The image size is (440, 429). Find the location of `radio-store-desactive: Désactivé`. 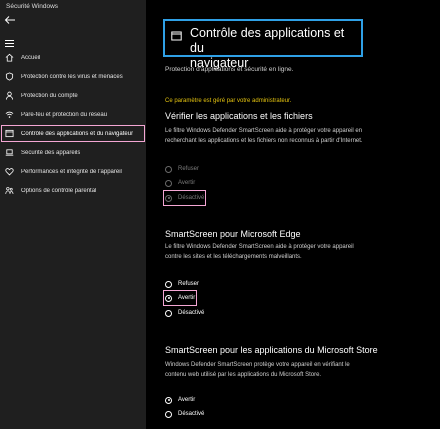

radio-store-desactive: Désactivé is located at coordinates (184, 414).